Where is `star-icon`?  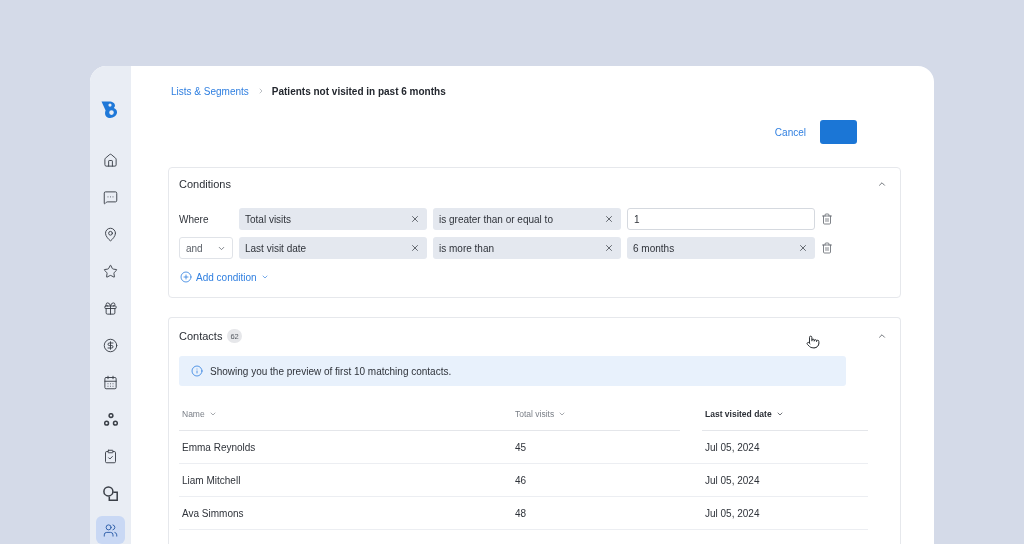 star-icon is located at coordinates (110, 271).